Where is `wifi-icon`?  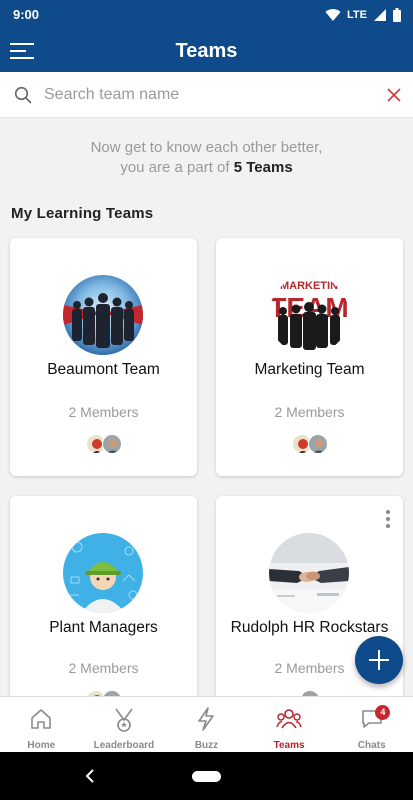
wifi-icon is located at coordinates (333, 15).